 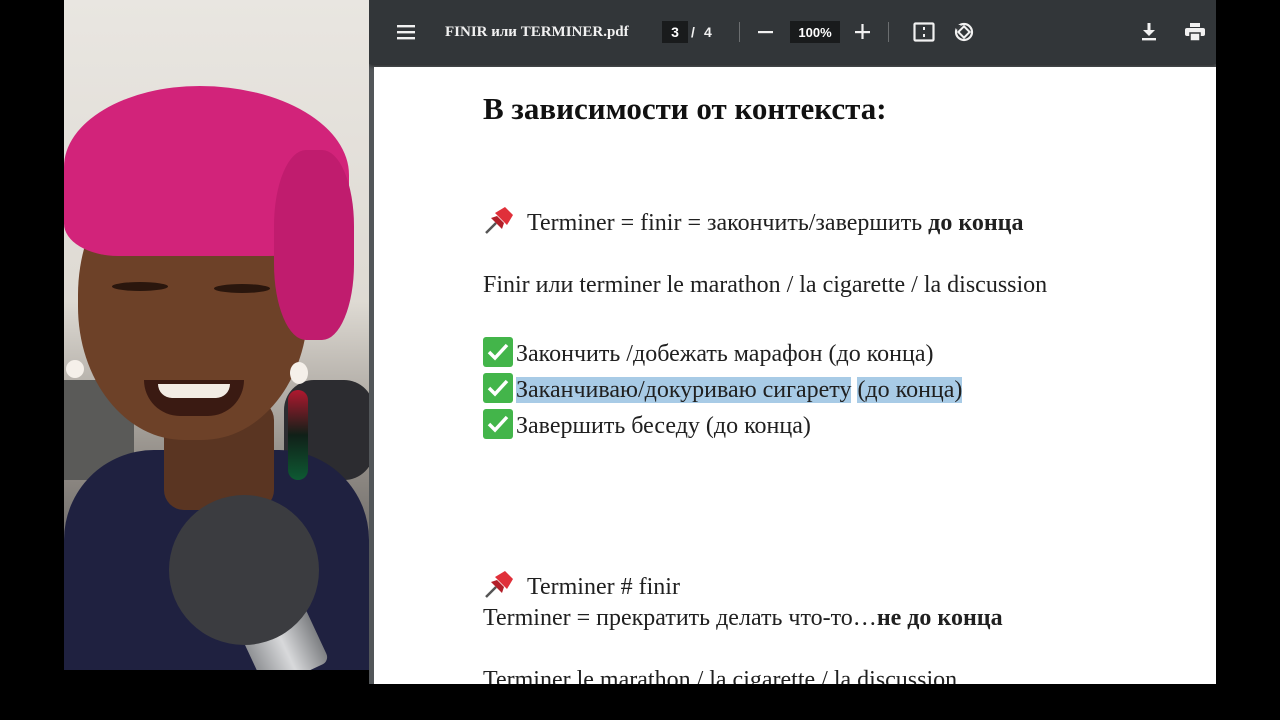 I want to click on highlighted-text: Заканчиваю/докуриваю сигарету, so click(x=684, y=390).